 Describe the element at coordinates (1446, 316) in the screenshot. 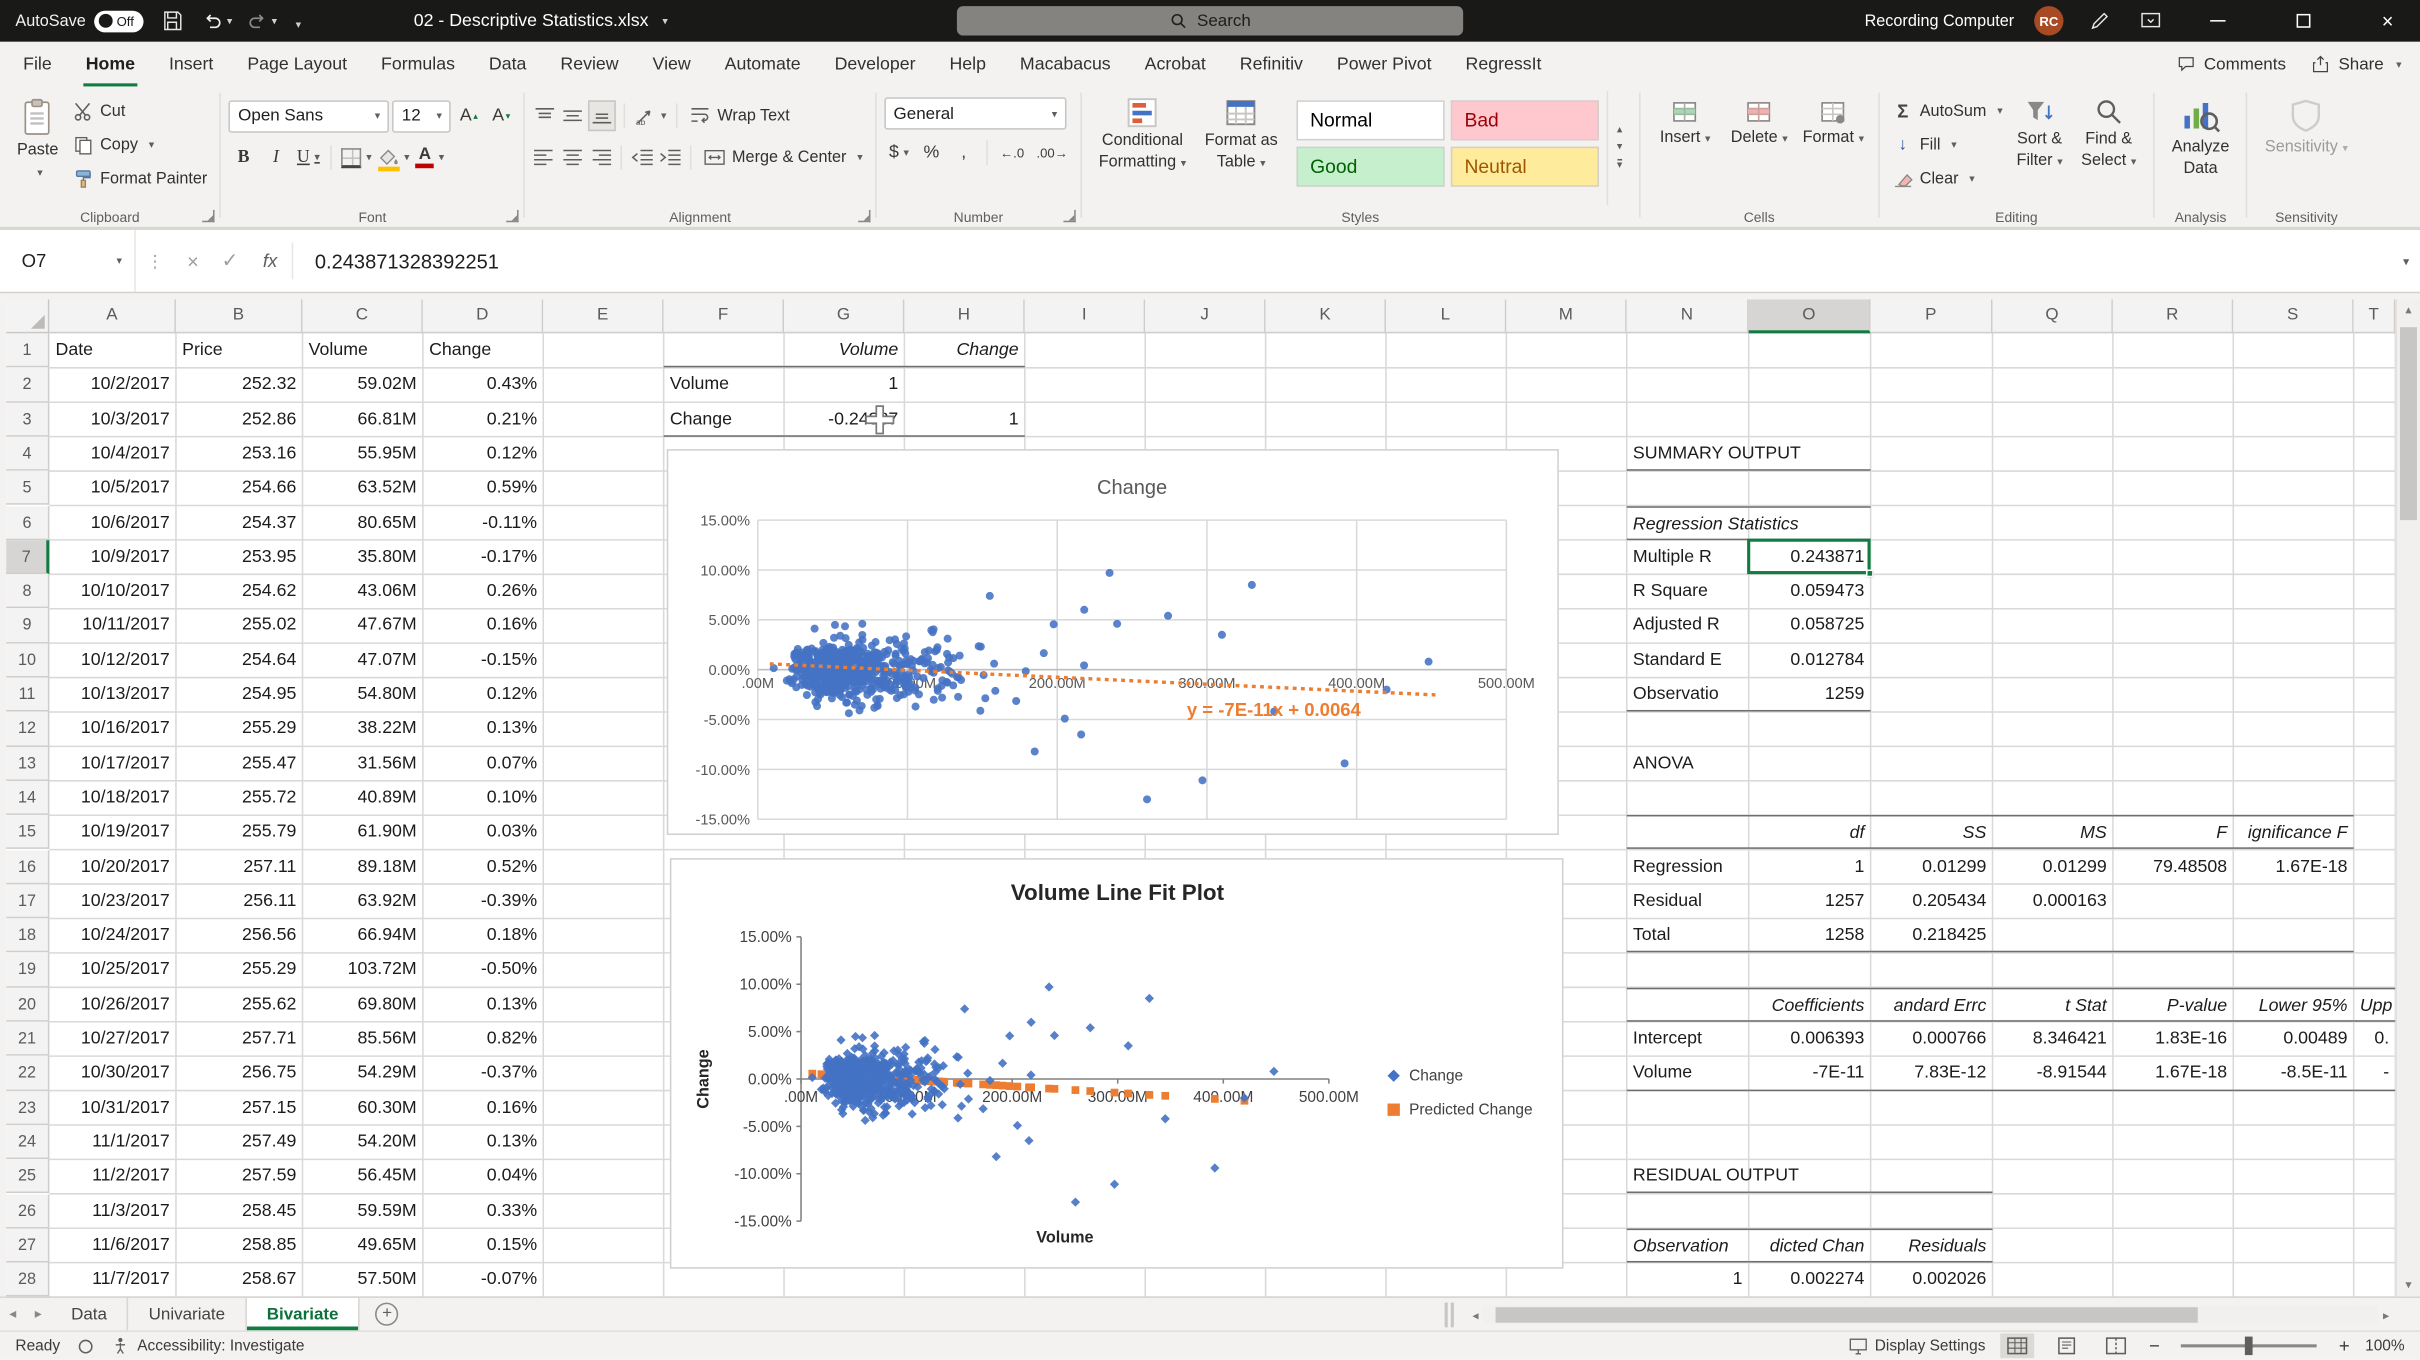

I see `column-header-L: L` at that location.